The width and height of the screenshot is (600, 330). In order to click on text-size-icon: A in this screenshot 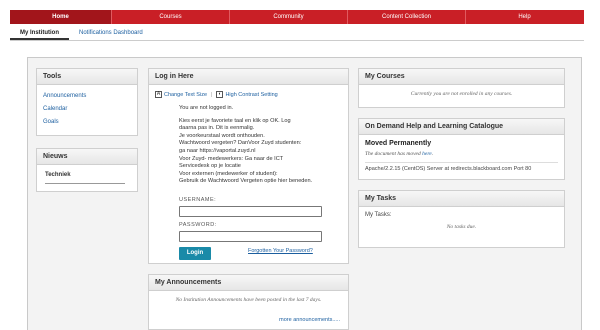, I will do `click(158, 94)`.